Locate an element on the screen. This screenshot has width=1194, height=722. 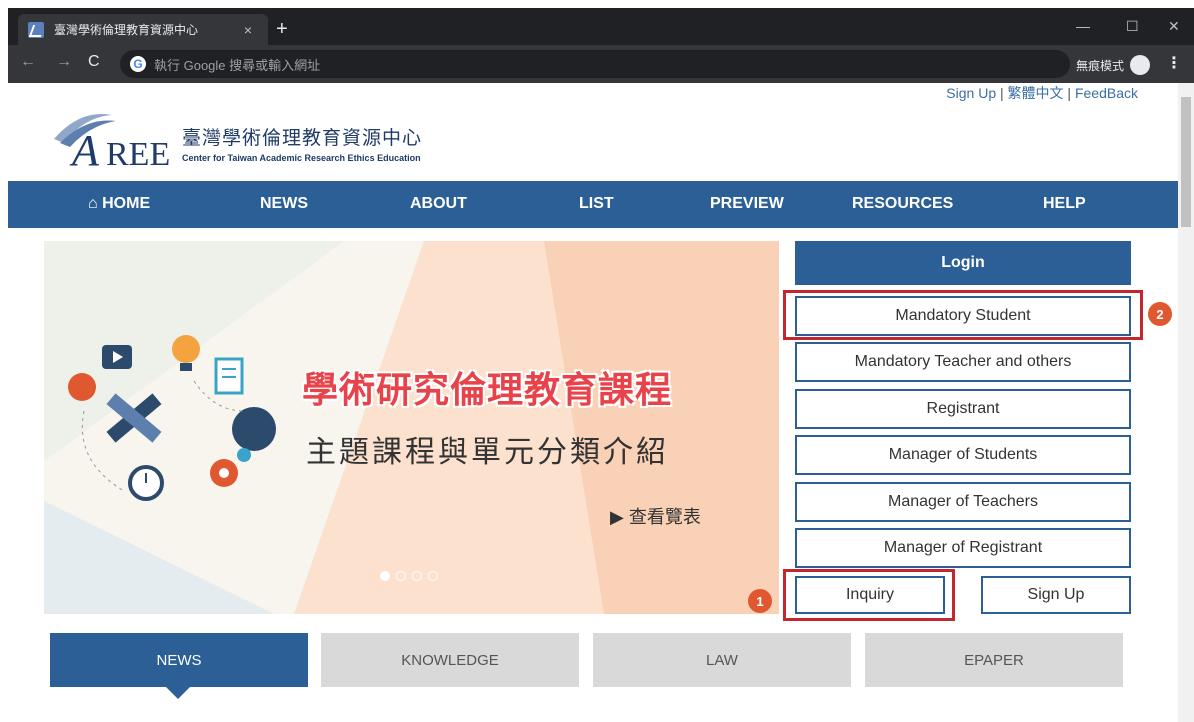
nav-home-label: HOME is located at coordinates (126, 203).